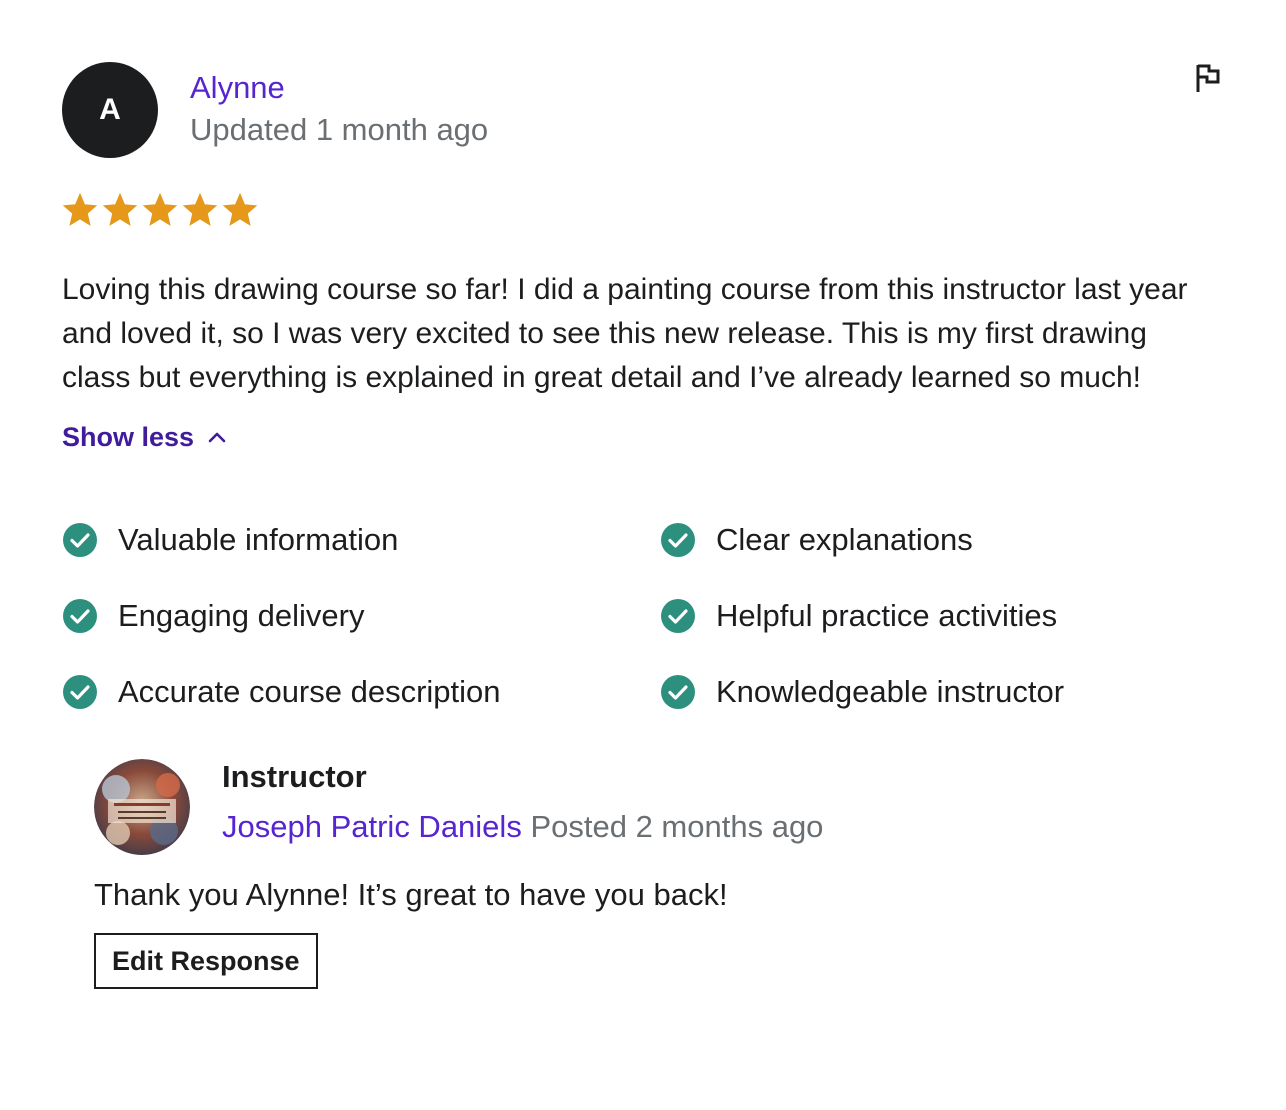 The image size is (1286, 1110). What do you see at coordinates (309, 691) in the screenshot?
I see `review-tag-label: Accurate course description` at bounding box center [309, 691].